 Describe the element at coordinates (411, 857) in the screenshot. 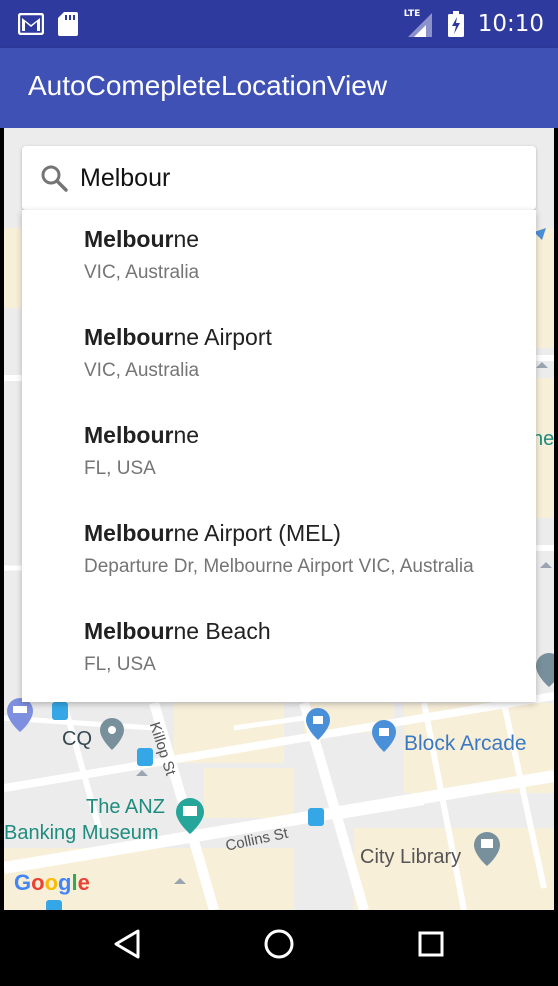

I see `map-label-city-library: City Library` at that location.